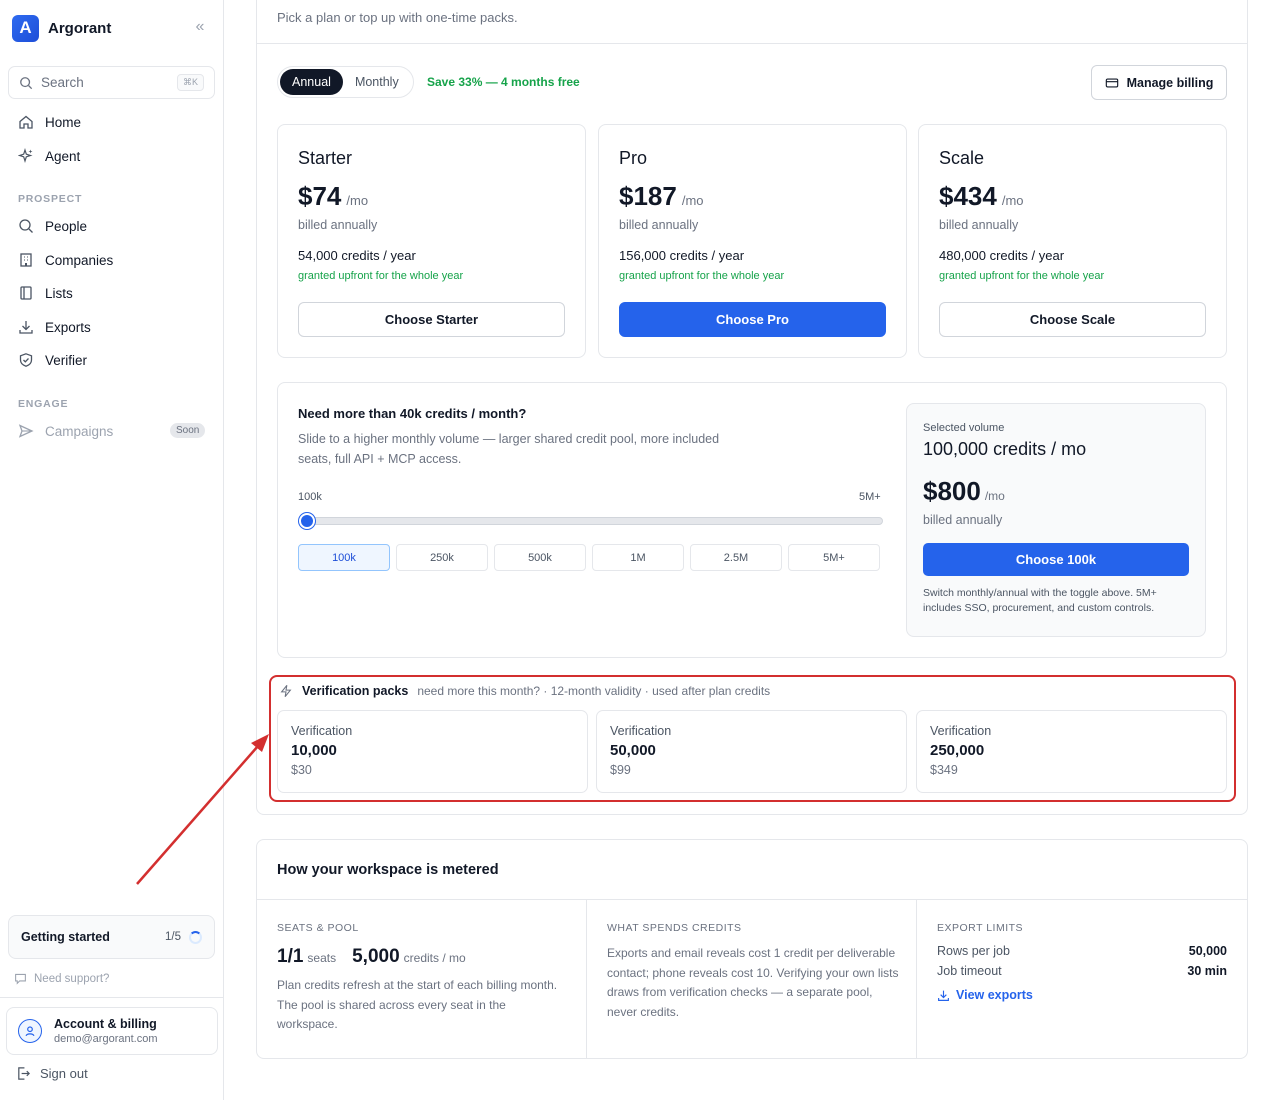 The image size is (1280, 1100). Describe the element at coordinates (752, 43) in the screenshot. I see `billing-header-divider` at that location.